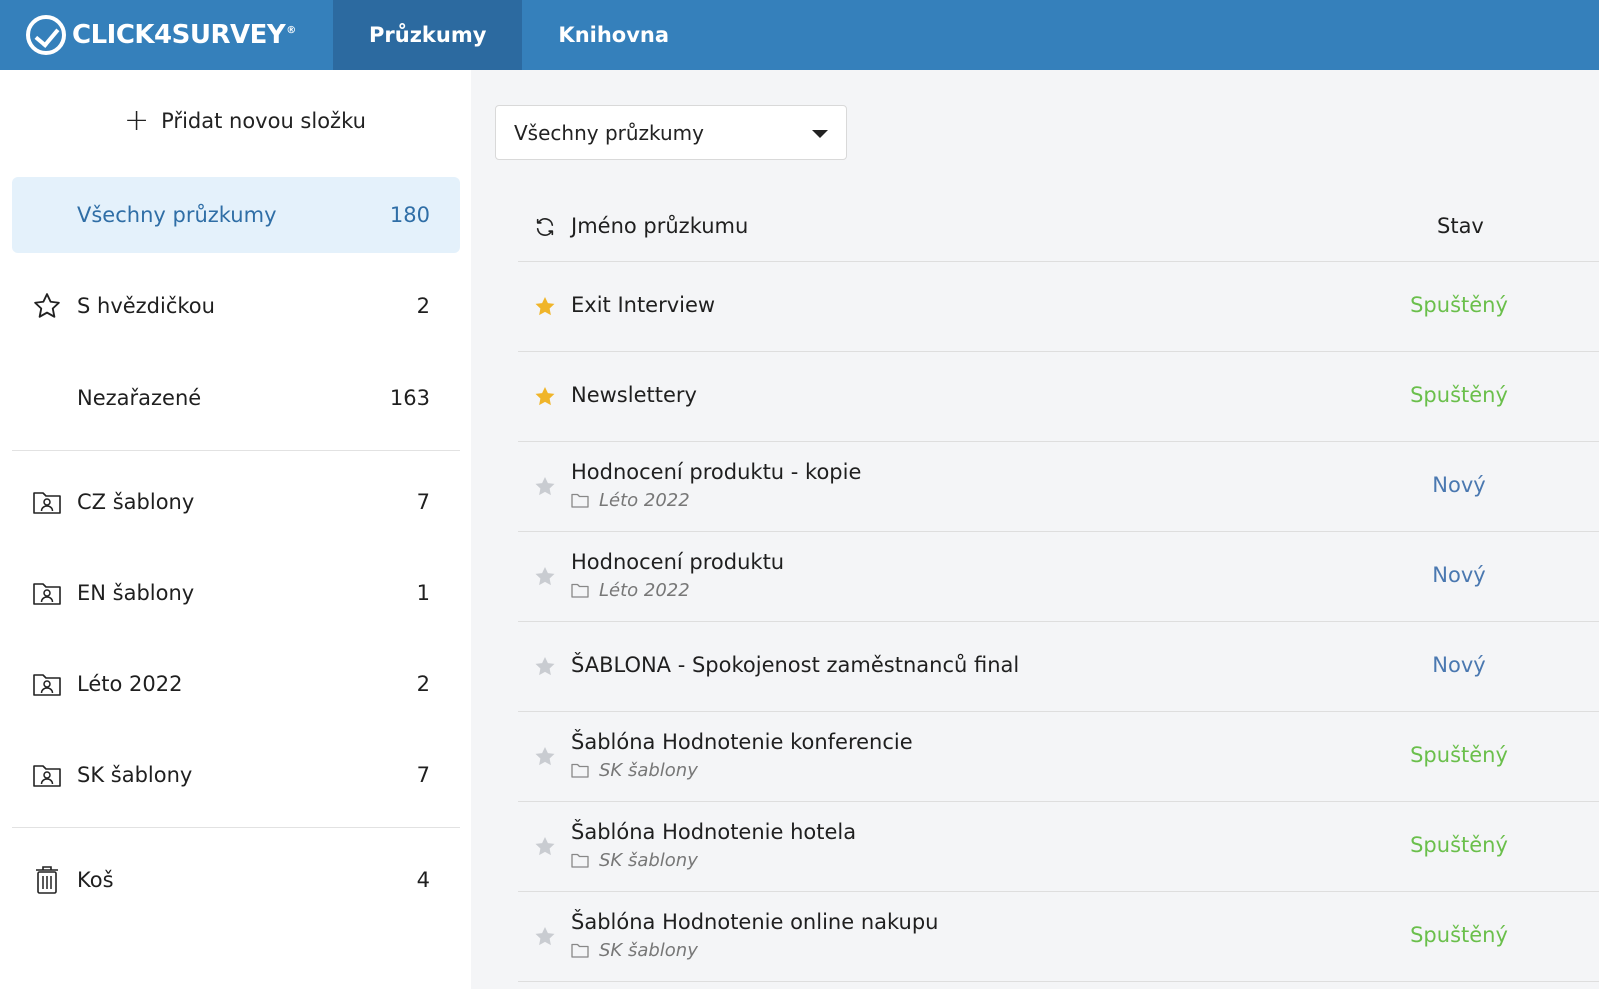  What do you see at coordinates (754, 922) in the screenshot?
I see `survey-name: Šablóna Hodnotenie online nakupu` at bounding box center [754, 922].